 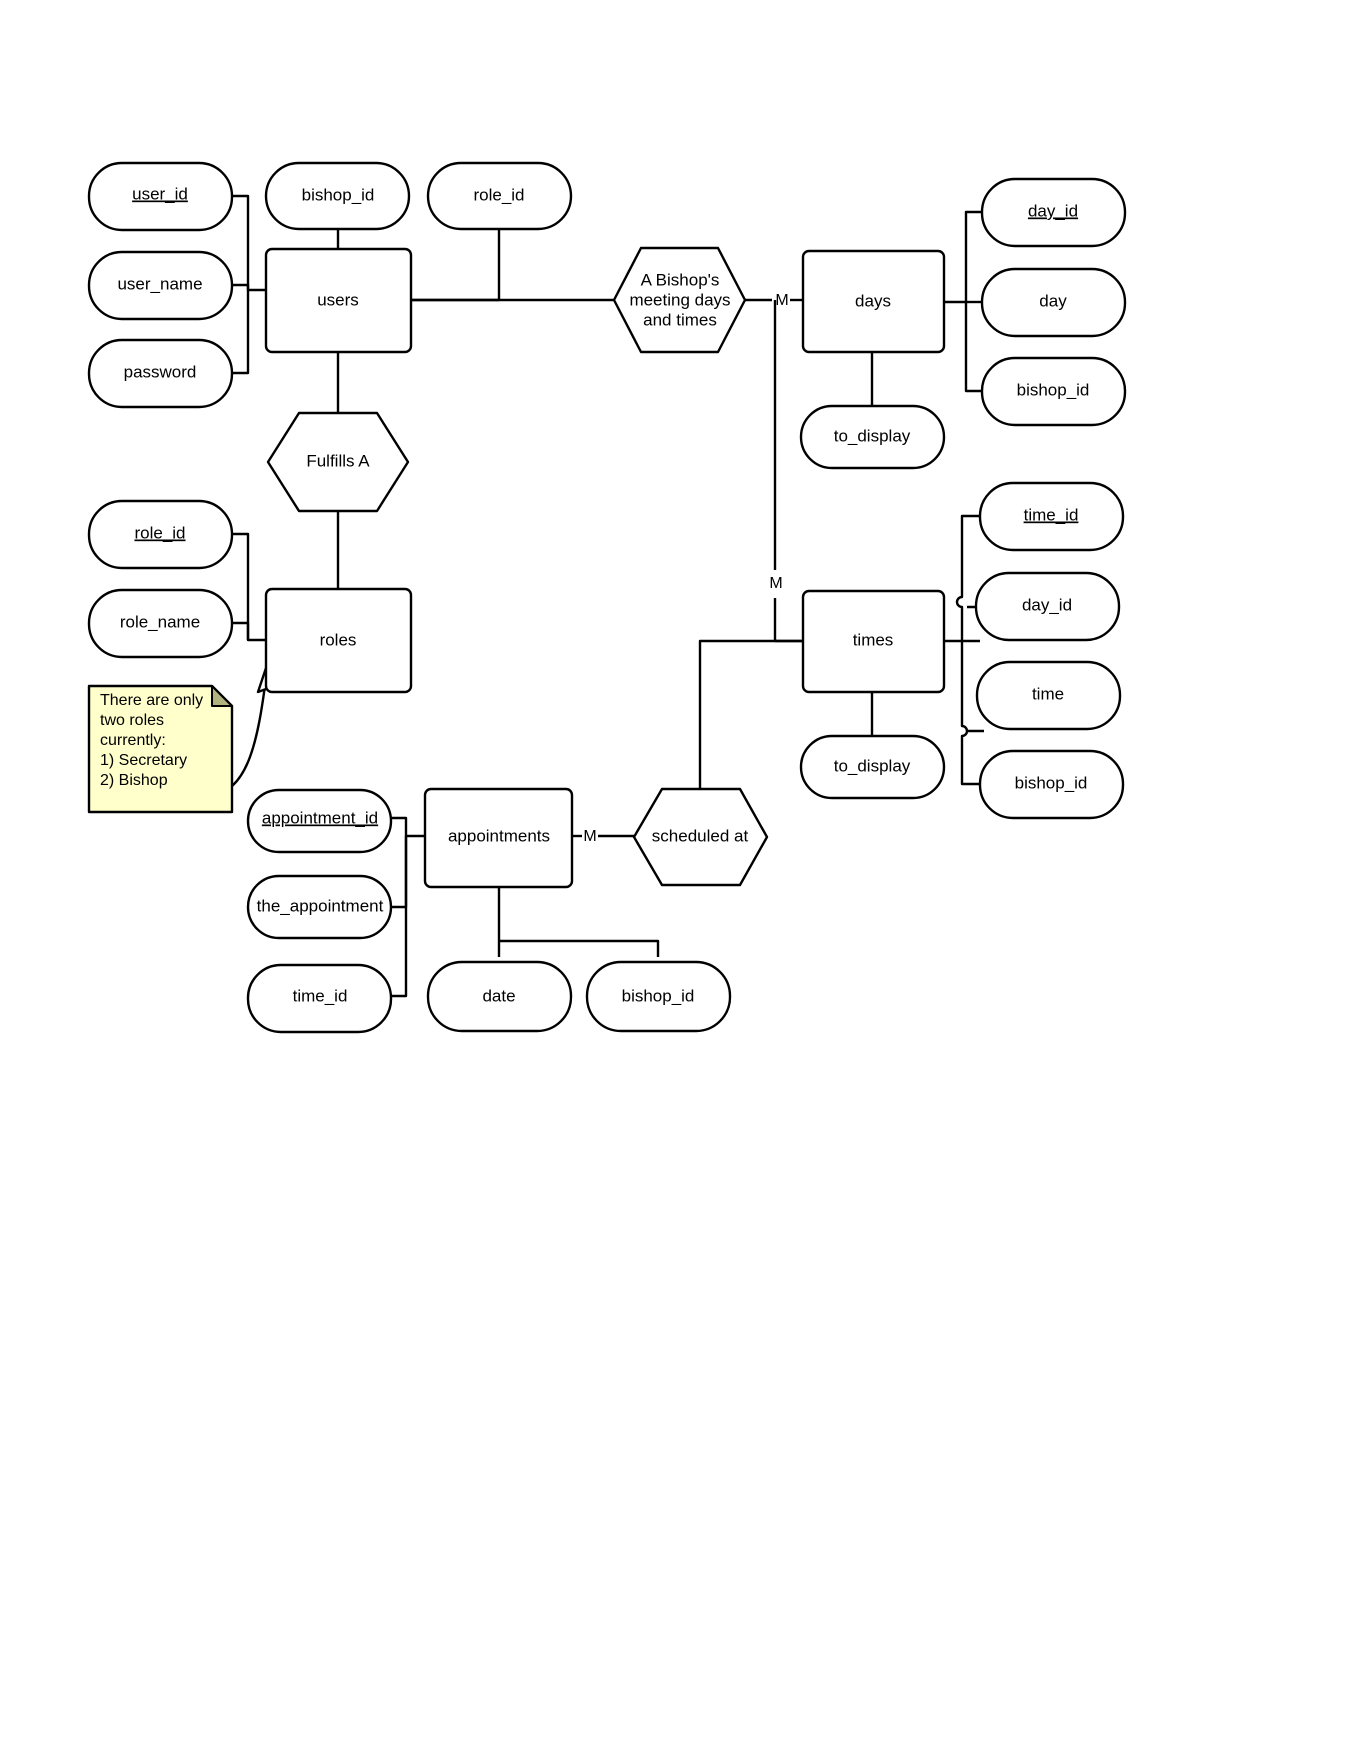 What do you see at coordinates (338, 639) in the screenshot?
I see `entity-roles-label: roles` at bounding box center [338, 639].